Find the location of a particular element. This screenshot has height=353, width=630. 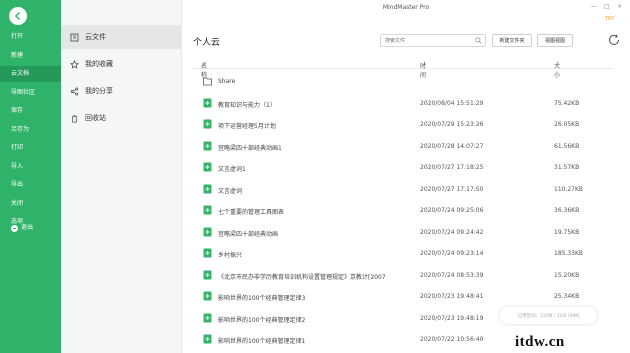

file-time: 2020/07/27 17:17:50 is located at coordinates (452, 189).